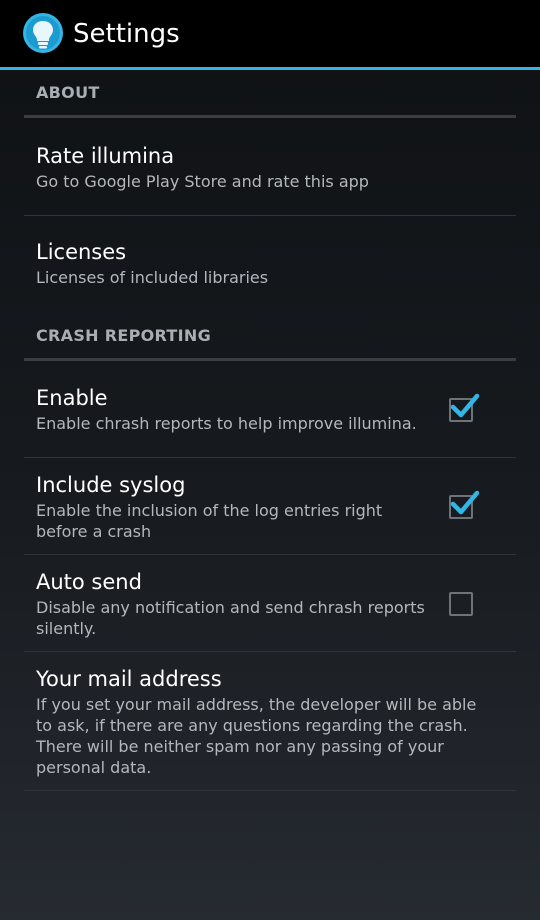  I want to click on pref-title: Include syslog, so click(111, 485).